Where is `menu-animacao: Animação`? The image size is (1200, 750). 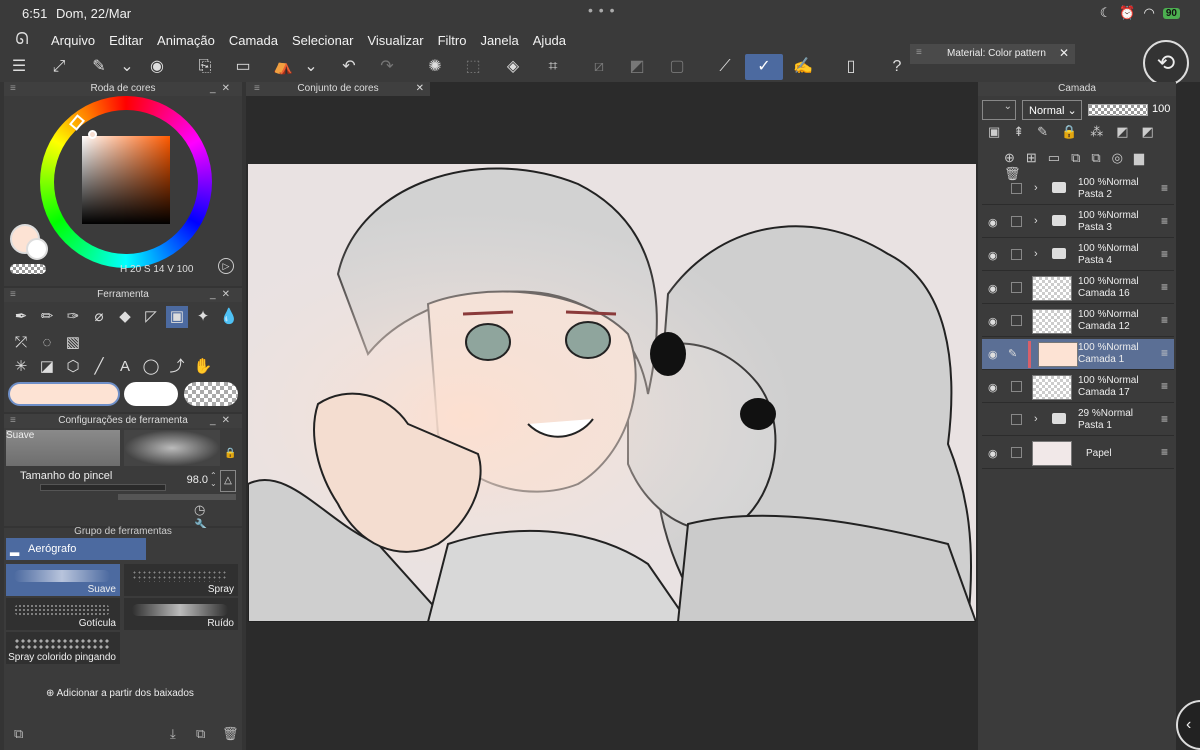 menu-animacao: Animação is located at coordinates (186, 40).